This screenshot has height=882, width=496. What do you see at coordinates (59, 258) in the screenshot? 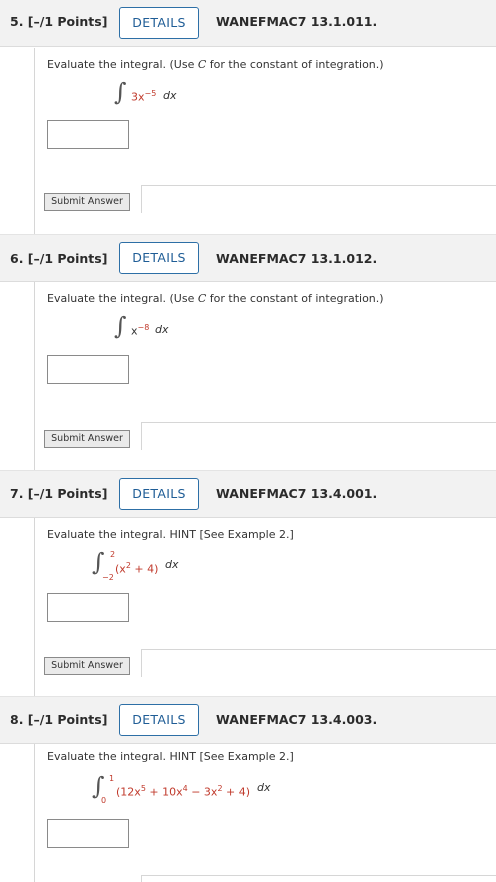
I see `question-number: 6. [–/1 Points]` at bounding box center [59, 258].